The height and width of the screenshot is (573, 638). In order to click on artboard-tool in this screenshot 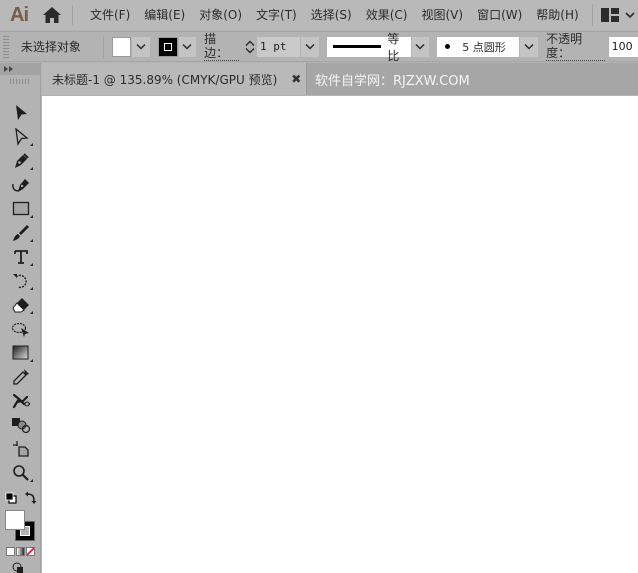, I will do `click(20, 449)`.